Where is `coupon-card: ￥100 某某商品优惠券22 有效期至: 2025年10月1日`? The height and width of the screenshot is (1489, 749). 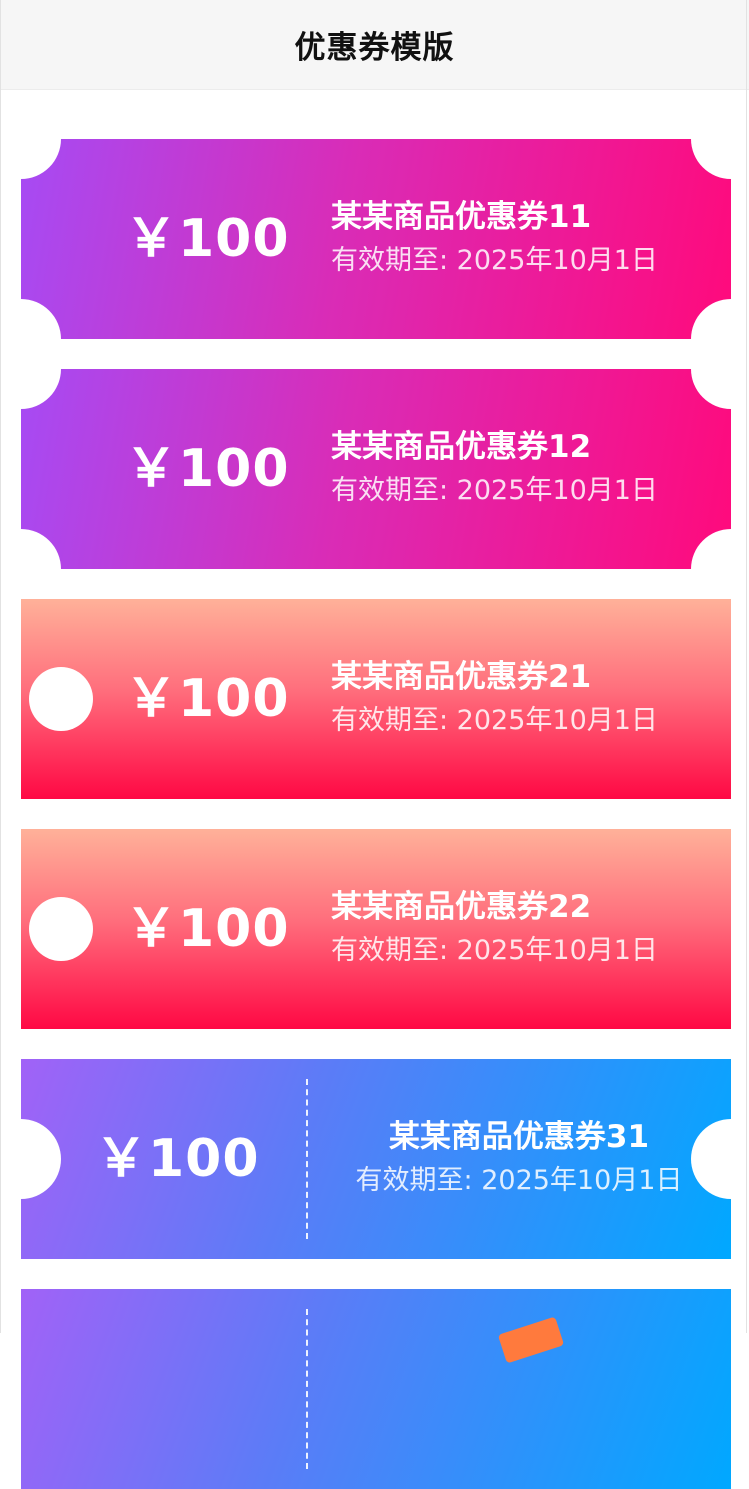
coupon-card: ￥100 某某商品优惠券22 有效期至: 2025年10月1日 is located at coordinates (376, 929).